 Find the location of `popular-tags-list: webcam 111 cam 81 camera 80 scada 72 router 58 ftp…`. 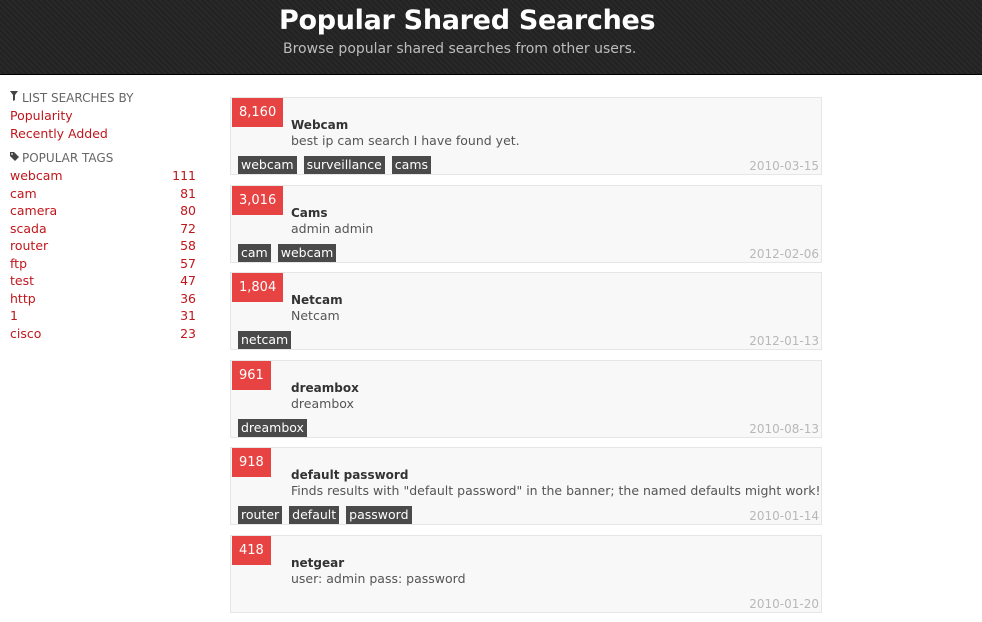

popular-tags-list: webcam 111 cam 81 camera 80 scada 72 router 58 ftp… is located at coordinates (103, 254).